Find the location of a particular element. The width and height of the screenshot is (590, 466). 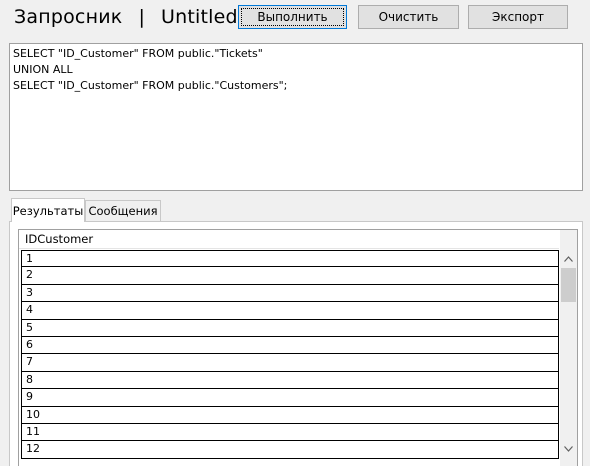

column-header-idcustomer: IDCustomer is located at coordinates (289, 239).